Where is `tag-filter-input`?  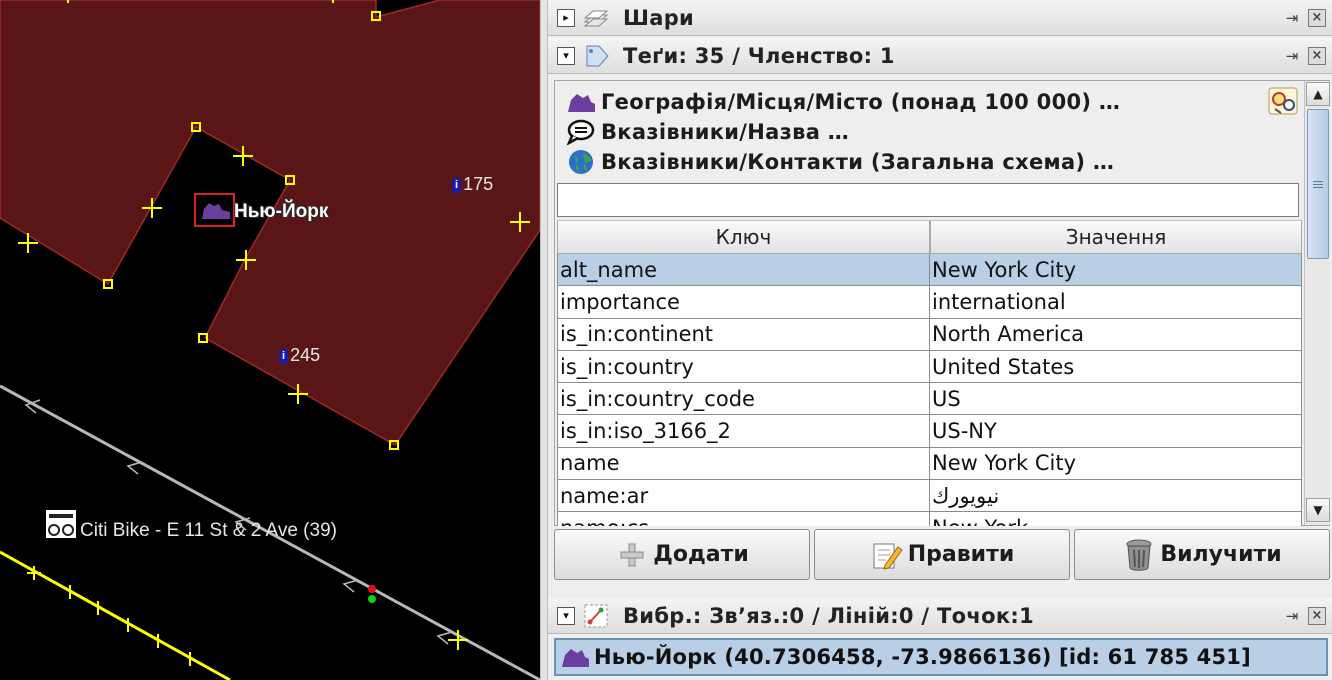 tag-filter-input is located at coordinates (928, 200).